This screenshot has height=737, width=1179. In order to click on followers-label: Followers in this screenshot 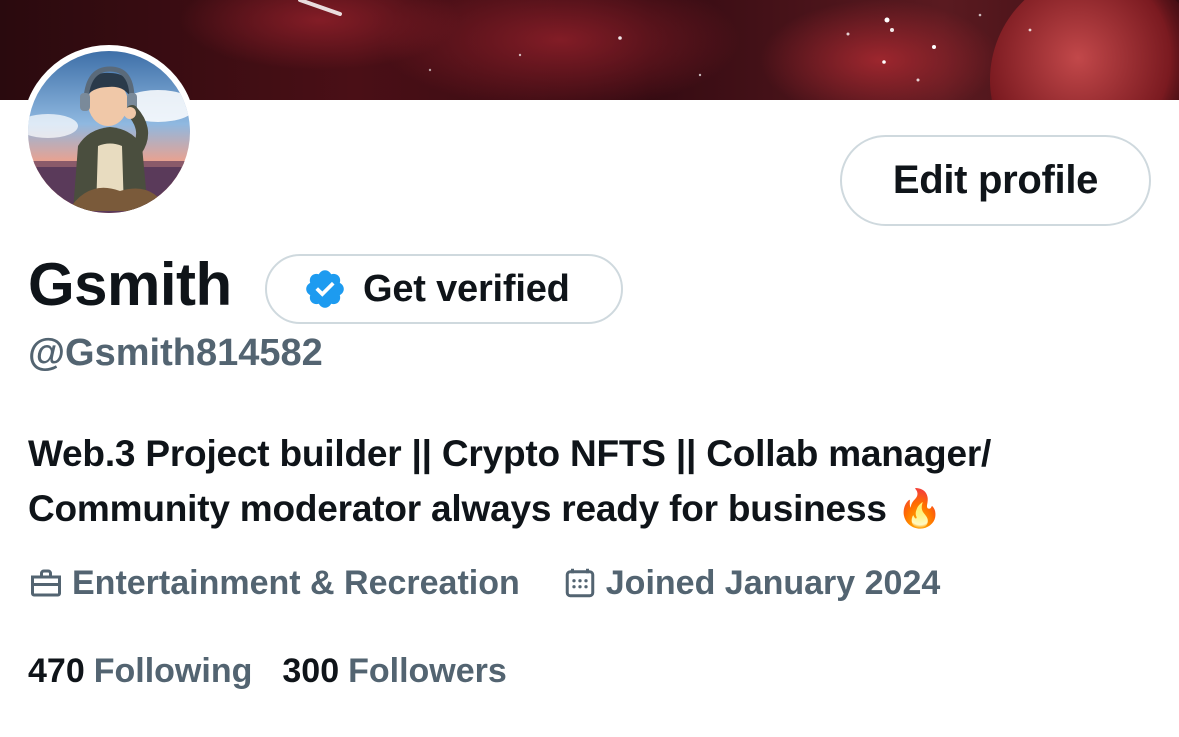, I will do `click(427, 671)`.